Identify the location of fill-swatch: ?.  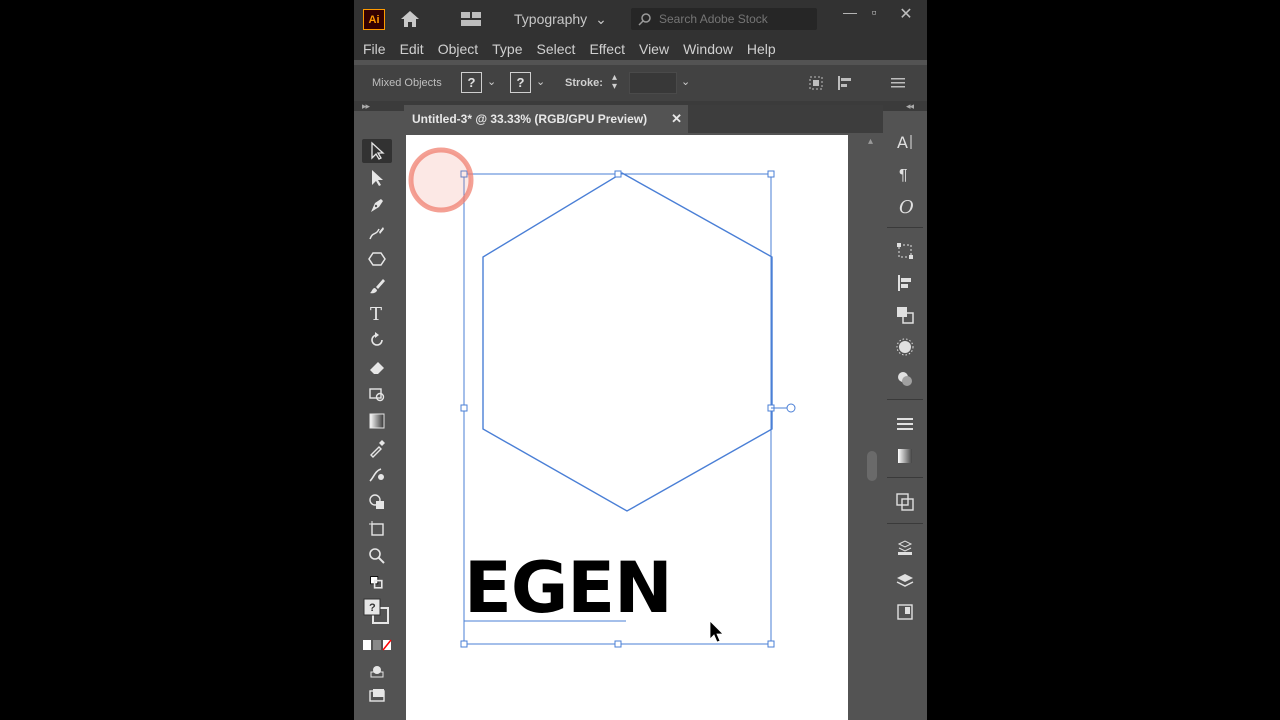
(471, 82).